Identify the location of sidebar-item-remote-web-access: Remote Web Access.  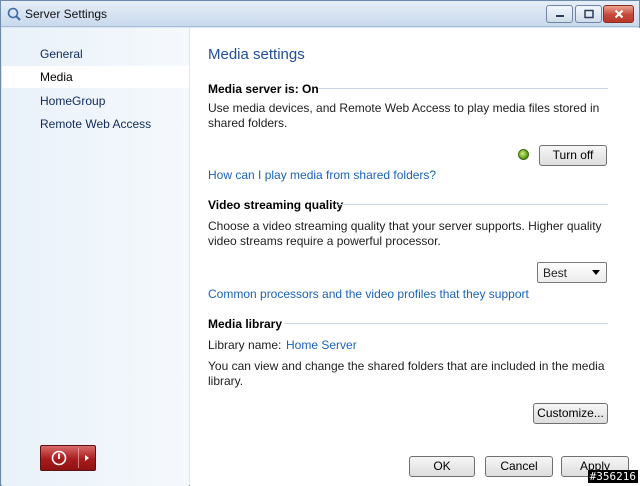
(95, 124).